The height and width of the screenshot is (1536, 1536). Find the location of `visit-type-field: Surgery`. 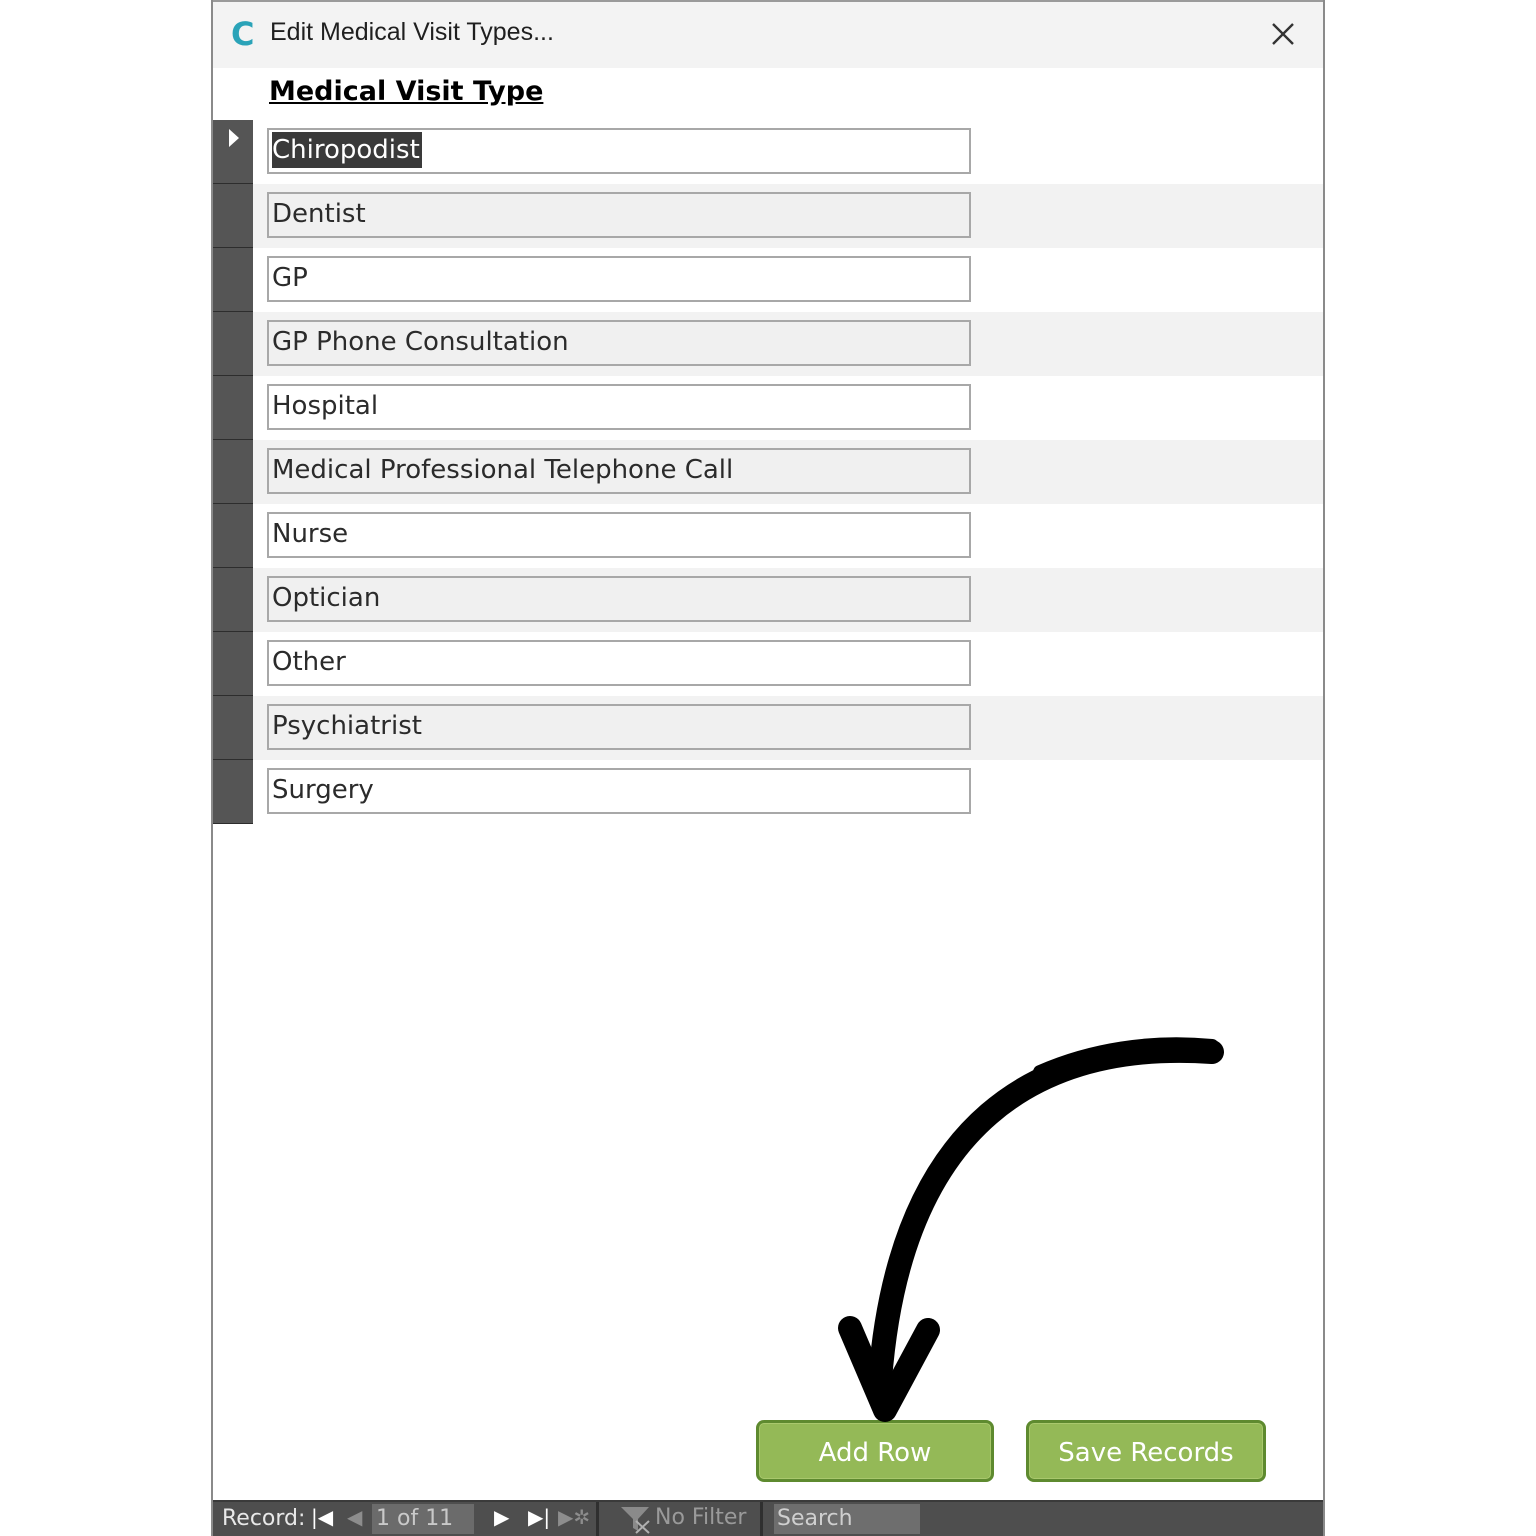

visit-type-field: Surgery is located at coordinates (619, 791).